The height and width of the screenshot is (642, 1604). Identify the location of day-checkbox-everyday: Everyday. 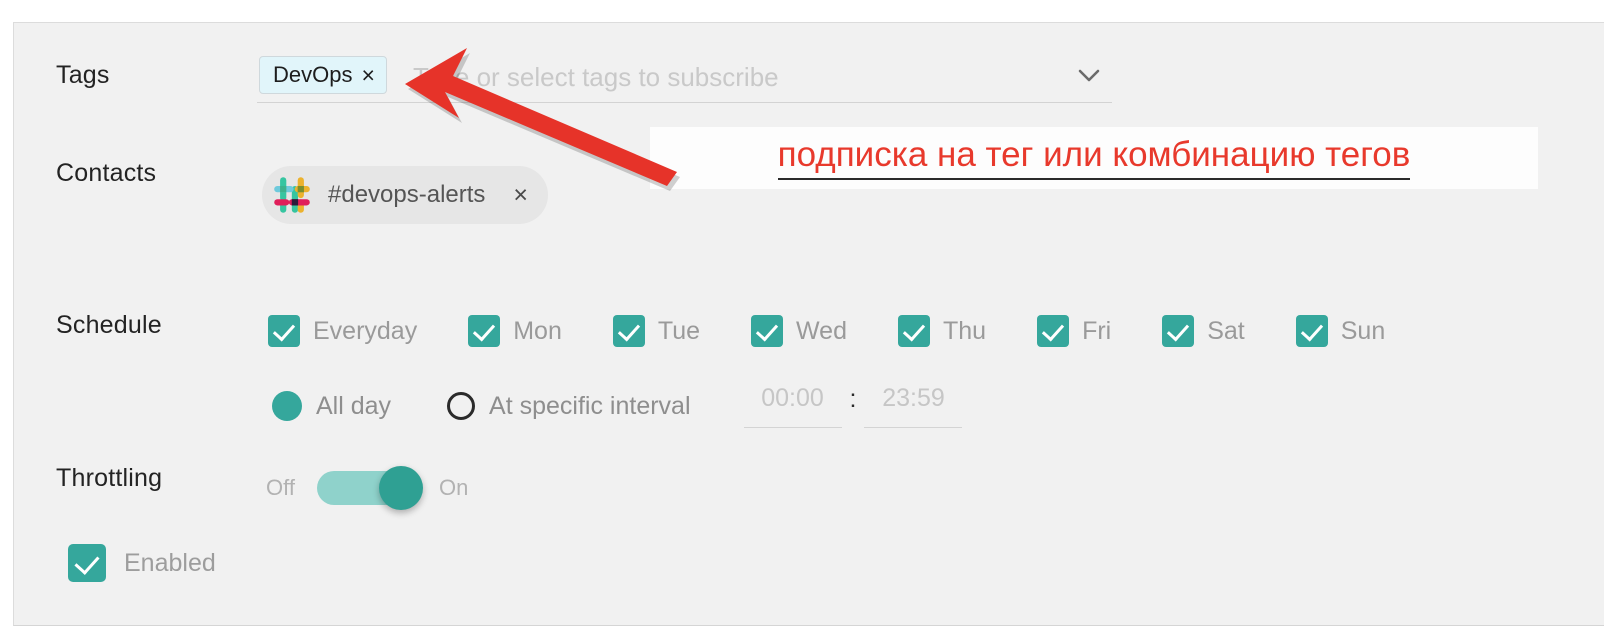
(342, 331).